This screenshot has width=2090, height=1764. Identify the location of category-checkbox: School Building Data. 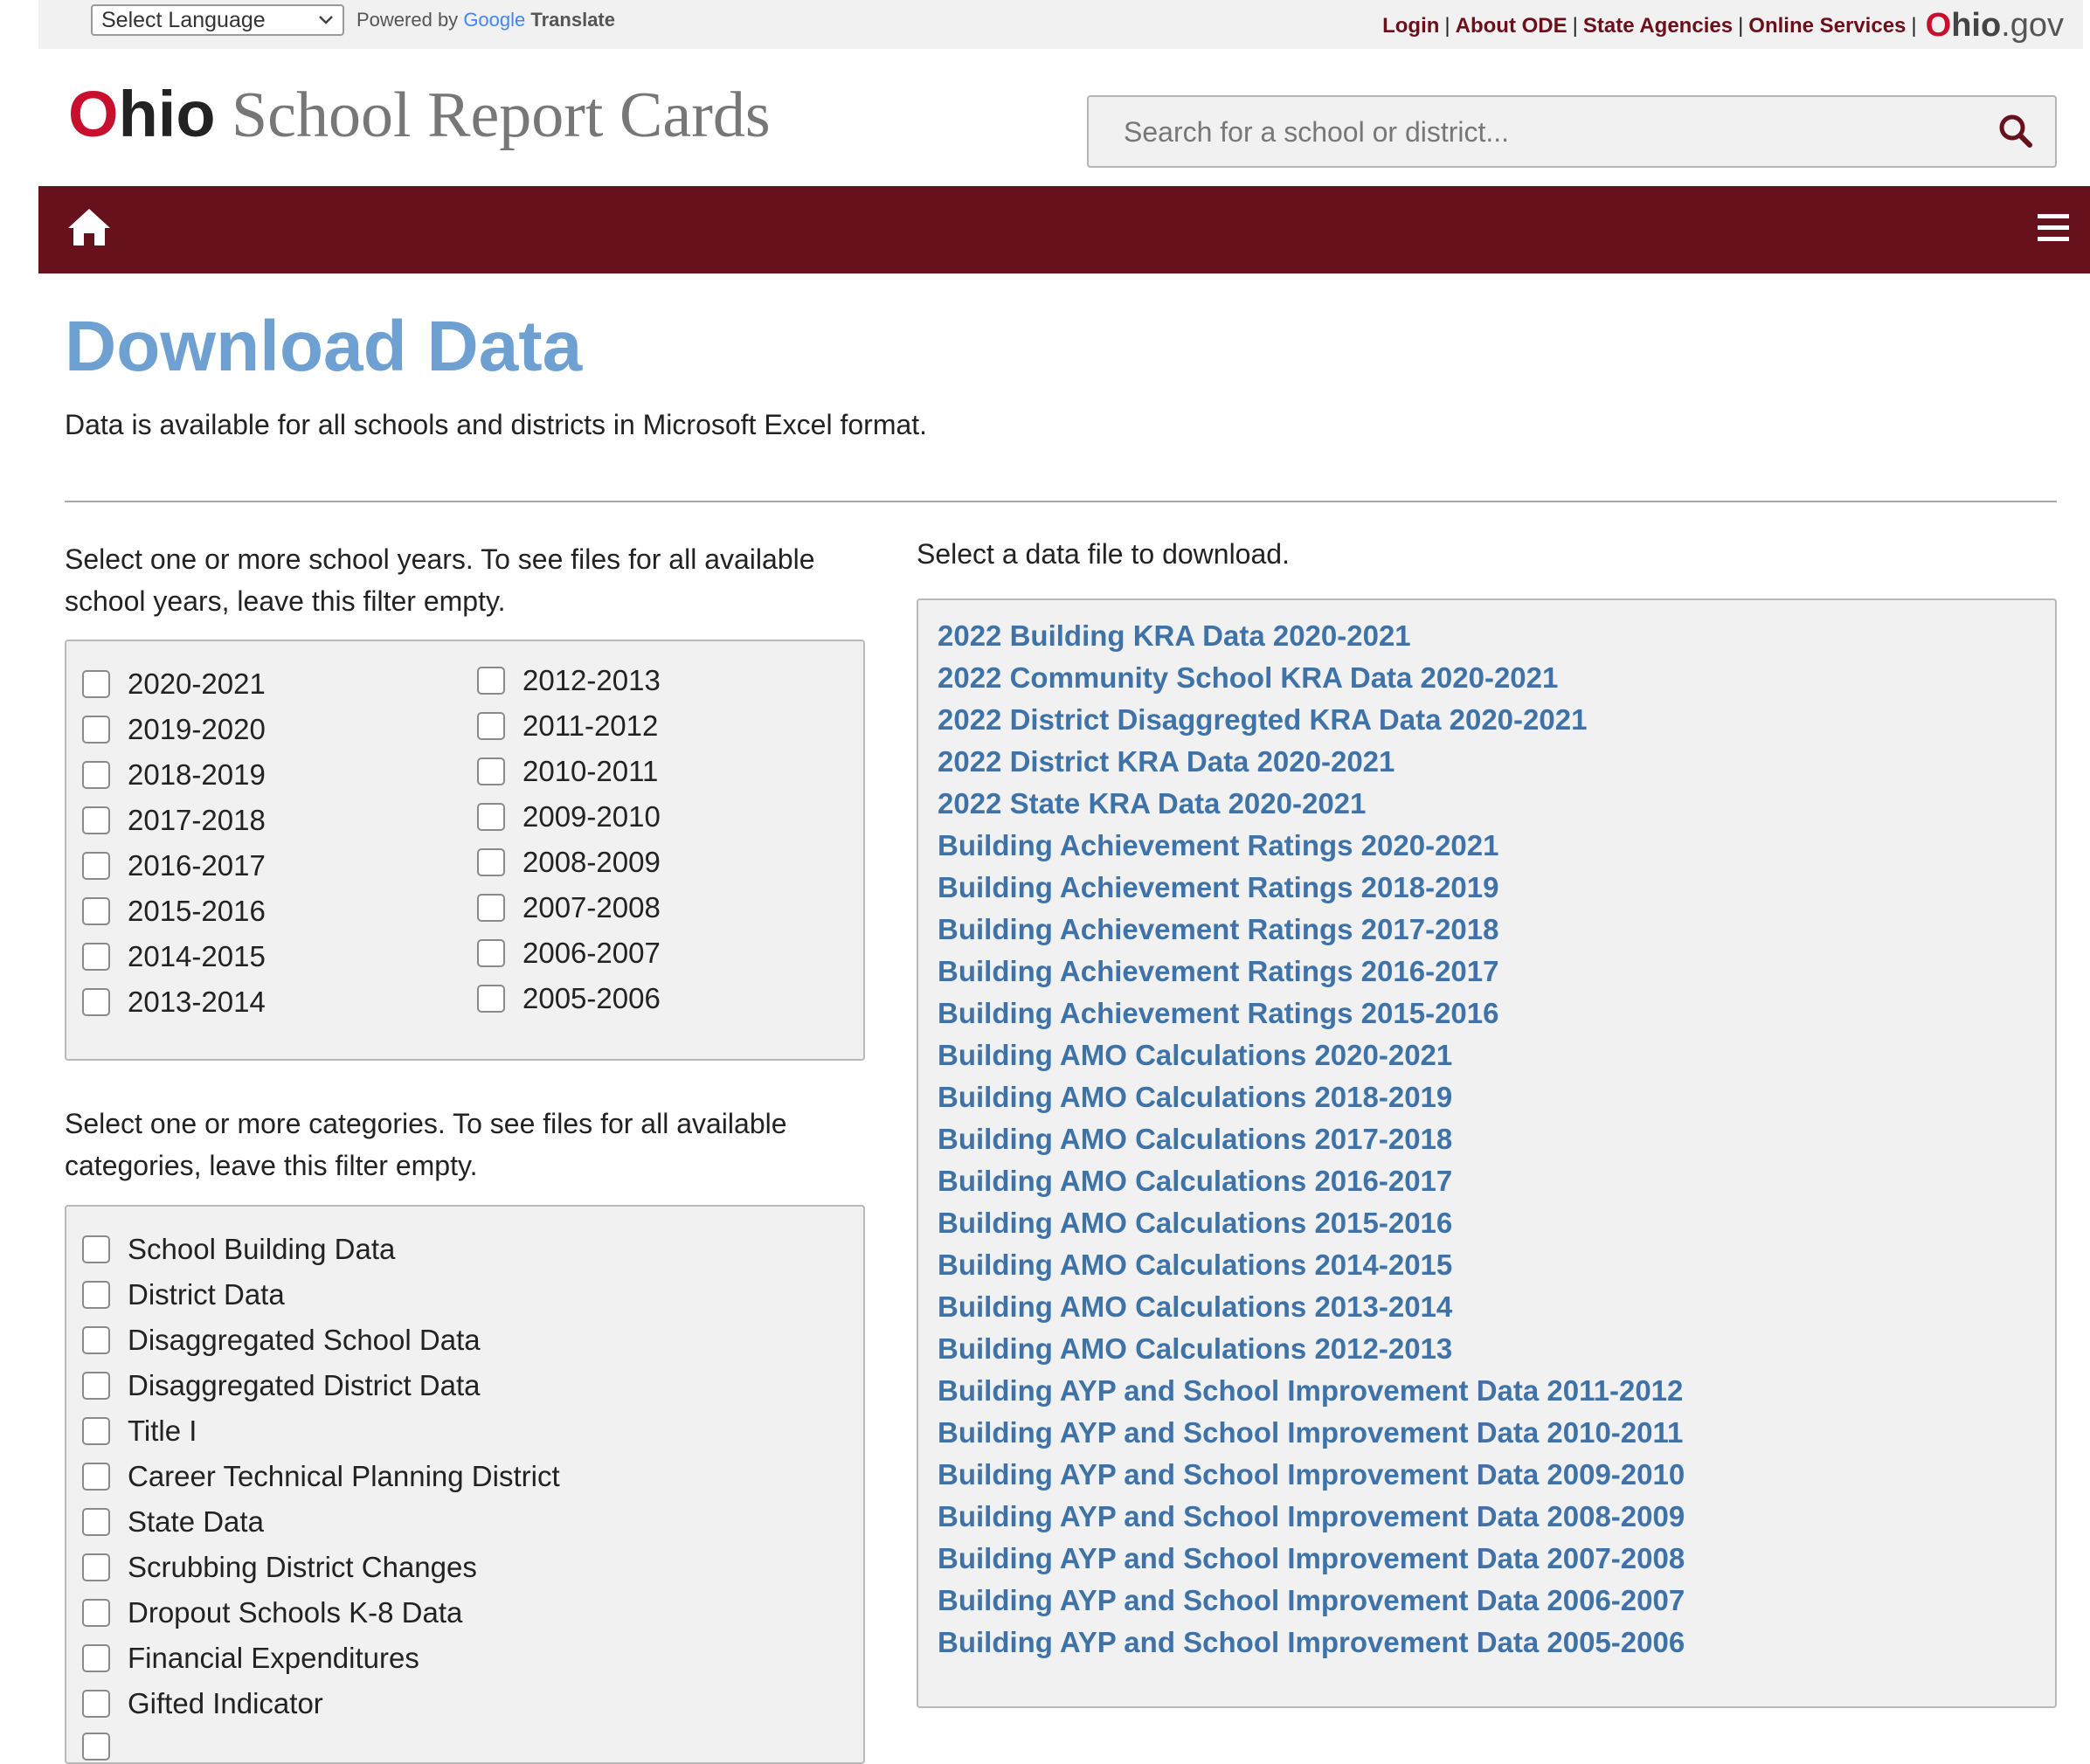
(239, 1249).